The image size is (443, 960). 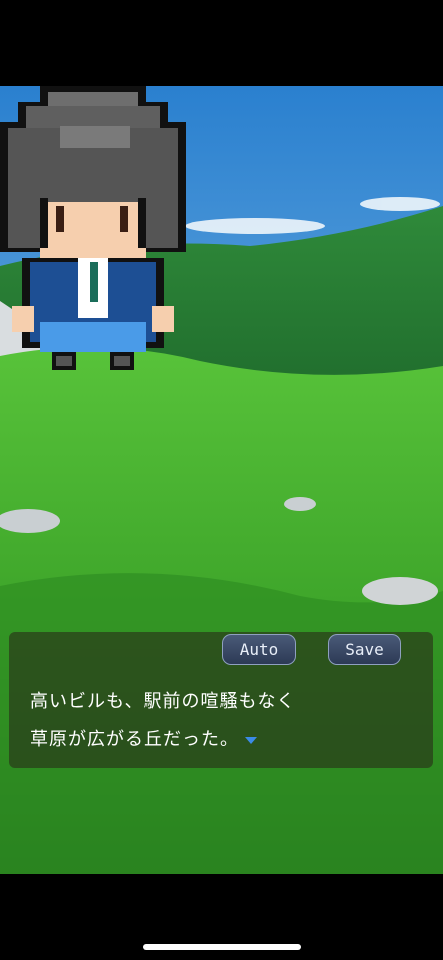 I want to click on character-sprite, so click(x=93, y=228).